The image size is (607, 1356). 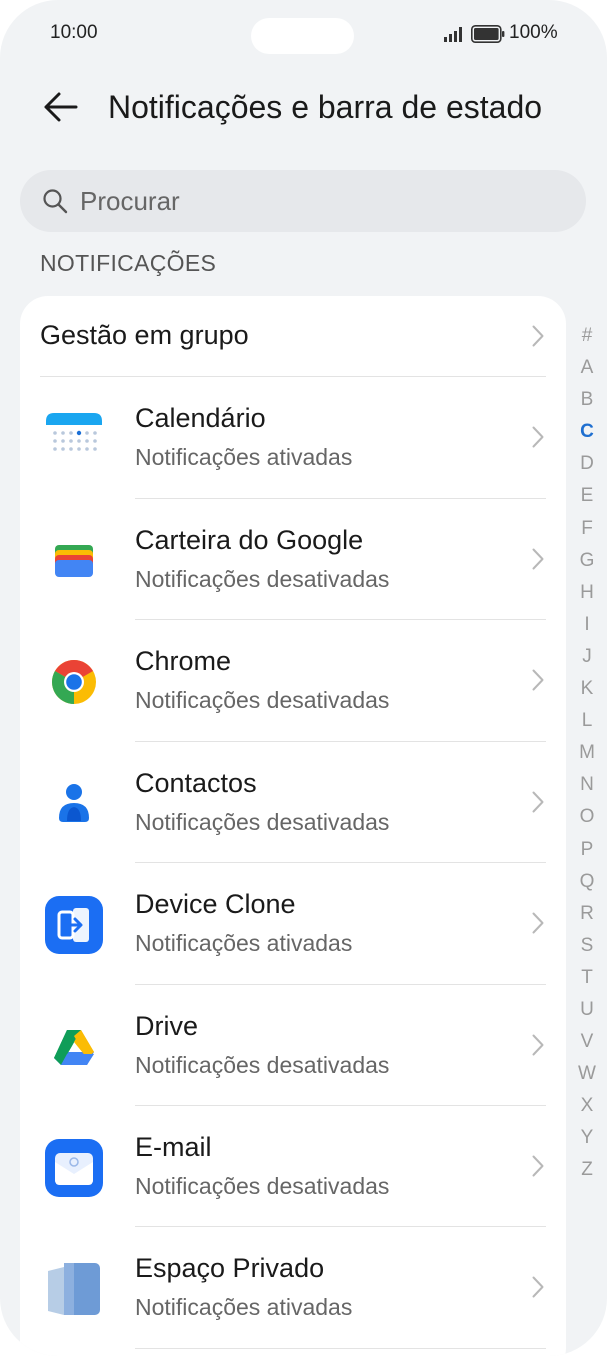 What do you see at coordinates (587, 689) in the screenshot?
I see `index-letter: K` at bounding box center [587, 689].